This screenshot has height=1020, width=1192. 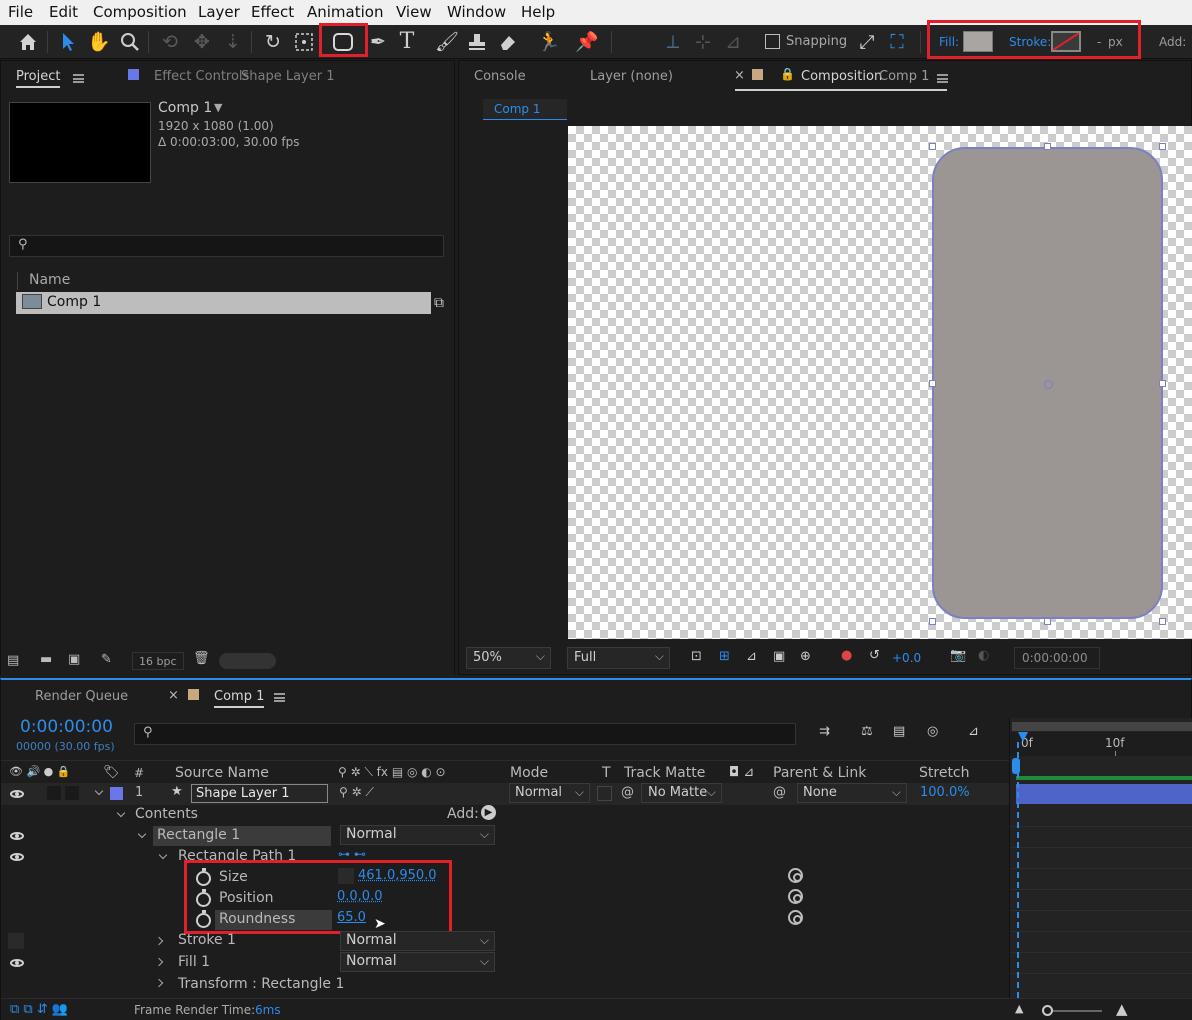 I want to click on menu-file: File, so click(x=20, y=12).